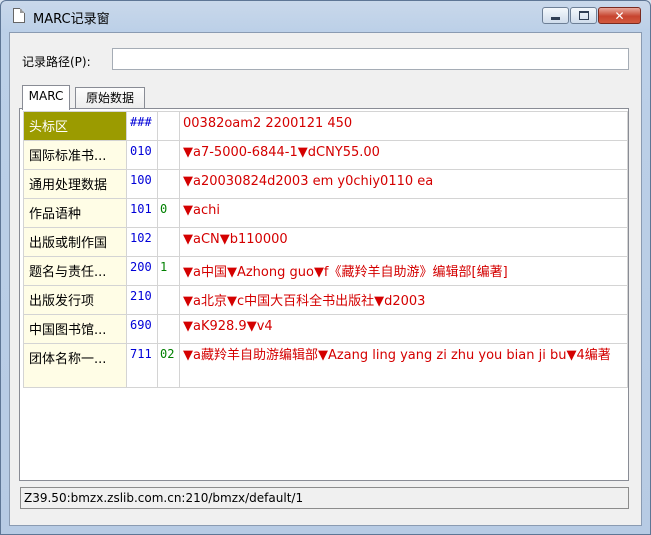 This screenshot has height=535, width=651. I want to click on field-indicator-cell: 1, so click(168, 271).